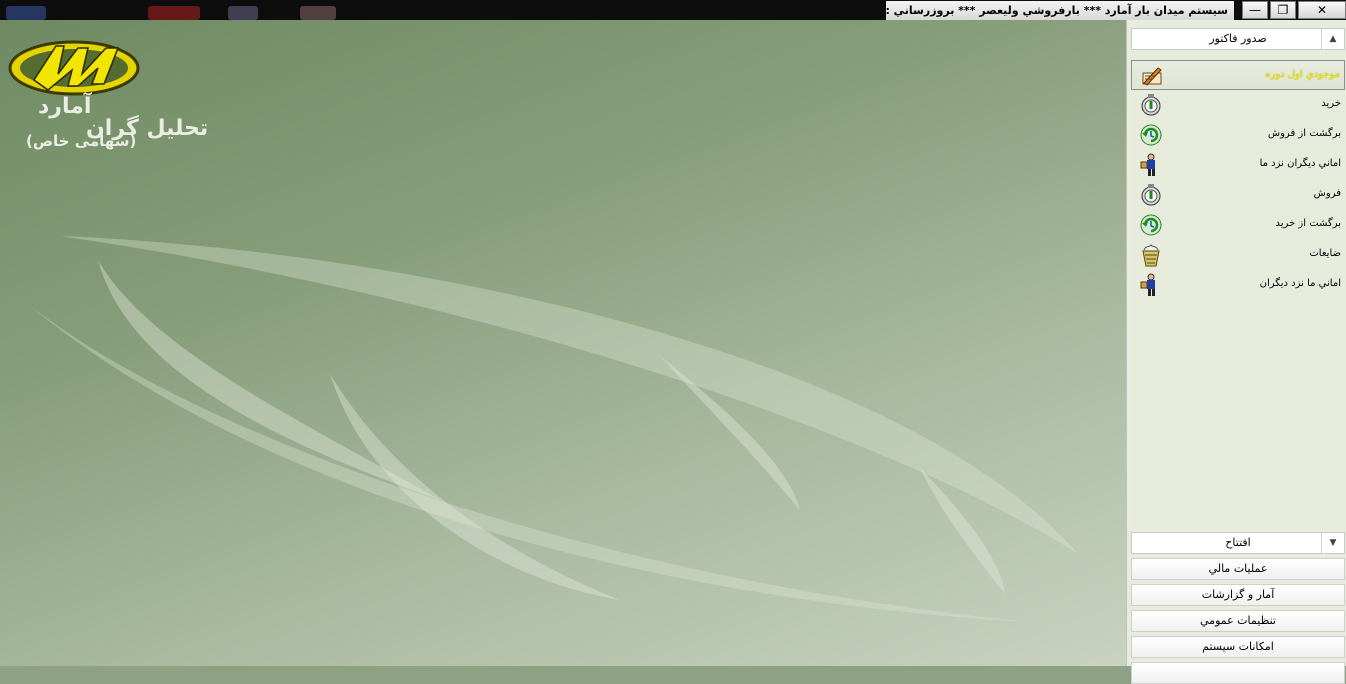 The image size is (1346, 684). What do you see at coordinates (1238, 285) in the screenshot?
I see `menu-item-our-consignment: اماني ما نزد ديگران` at bounding box center [1238, 285].